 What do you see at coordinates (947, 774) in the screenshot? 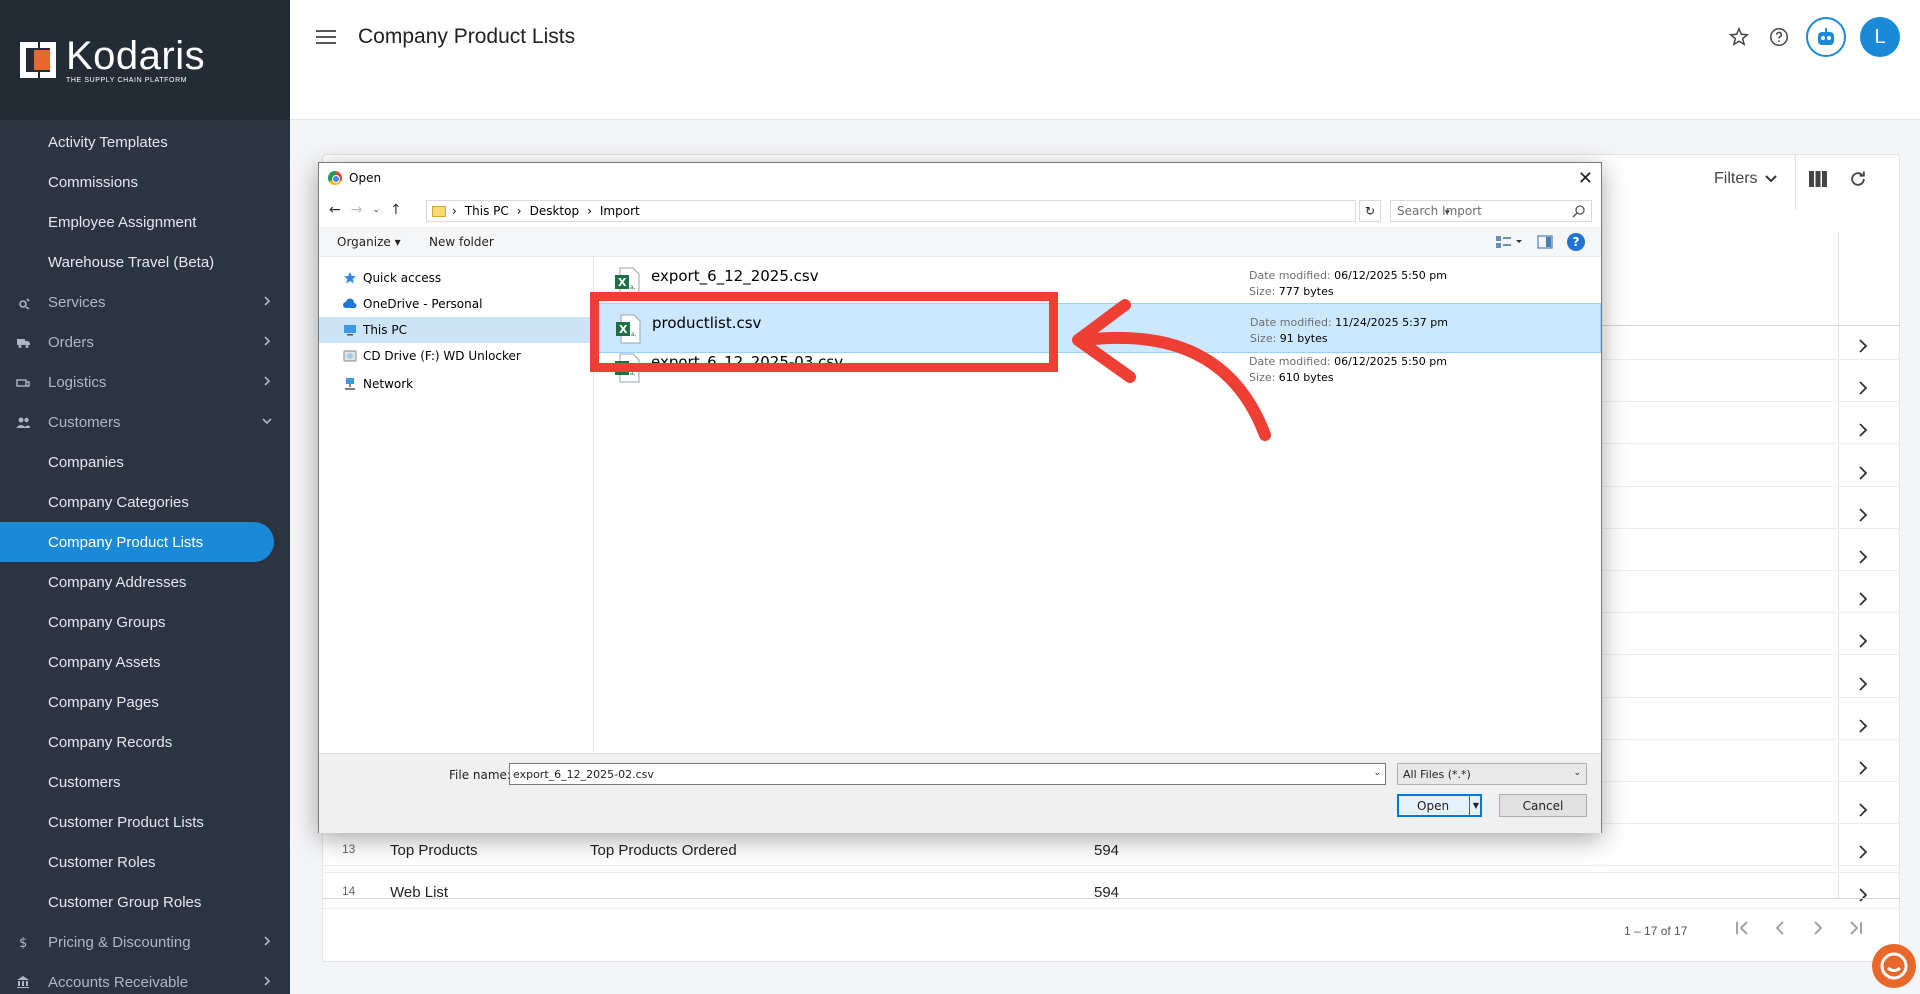
I see `file-name-input: export_6_12_2025-02.csv ⌄` at bounding box center [947, 774].